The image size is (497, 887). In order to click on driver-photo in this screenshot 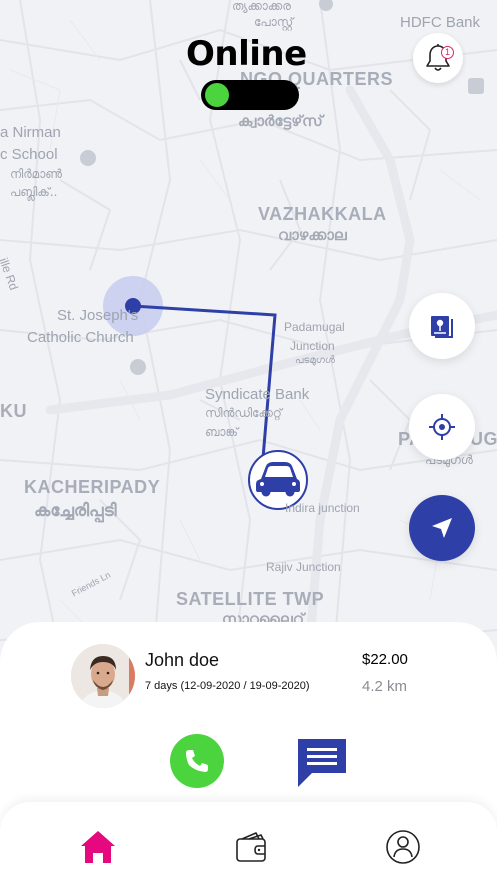, I will do `click(103, 676)`.